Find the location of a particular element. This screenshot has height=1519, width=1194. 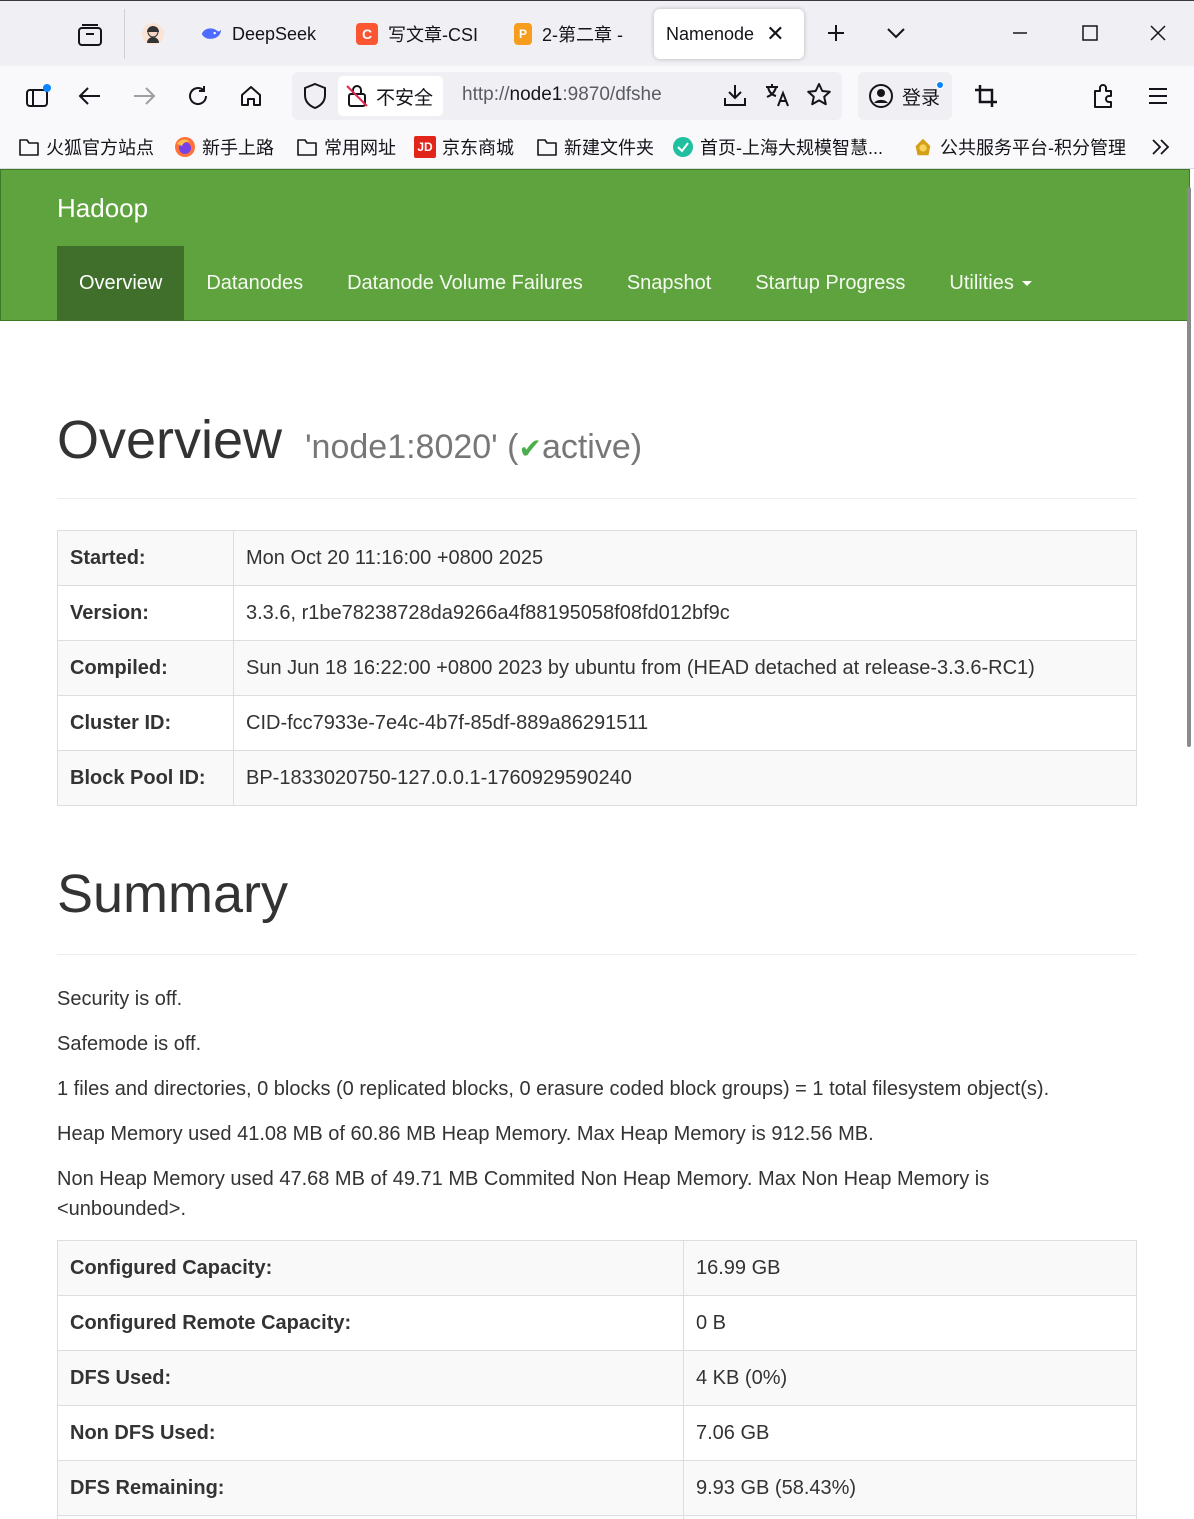

security-status: Security is off. is located at coordinates (120, 999).